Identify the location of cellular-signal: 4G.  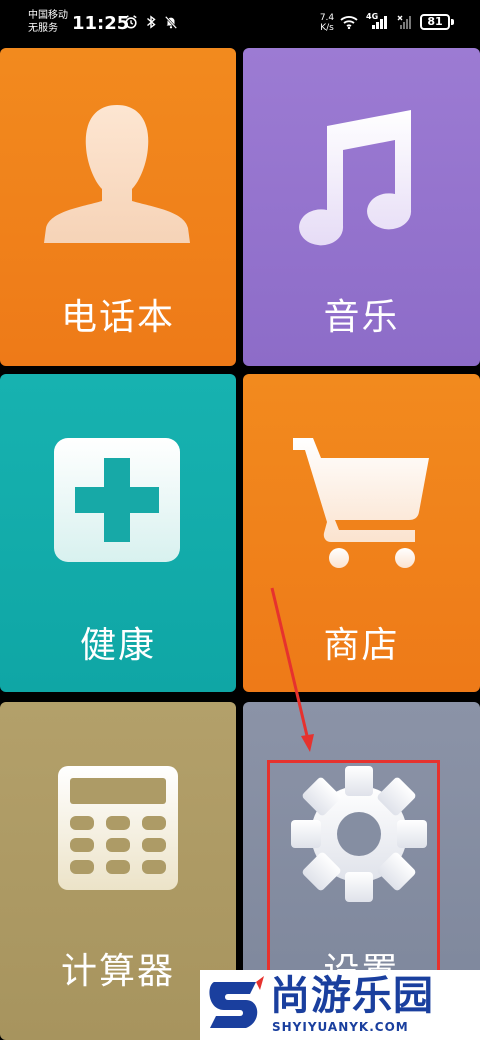
(377, 21).